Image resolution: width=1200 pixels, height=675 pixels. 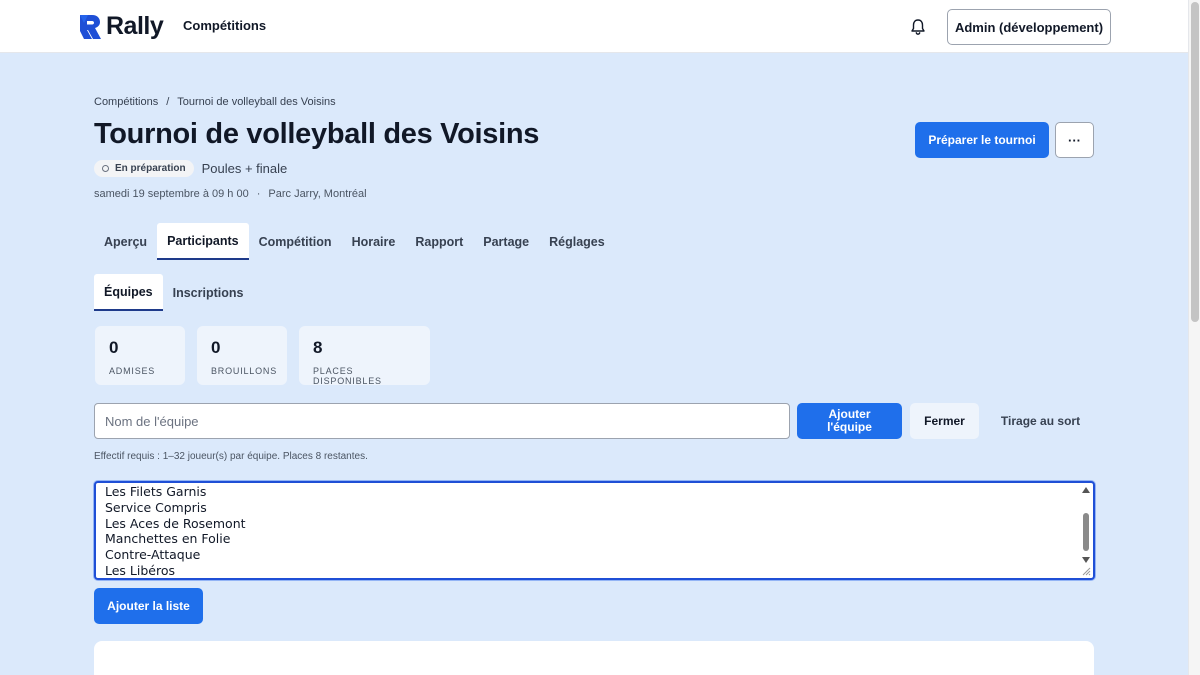 What do you see at coordinates (1040, 421) in the screenshot?
I see `draw-button: Tirage au sort` at bounding box center [1040, 421].